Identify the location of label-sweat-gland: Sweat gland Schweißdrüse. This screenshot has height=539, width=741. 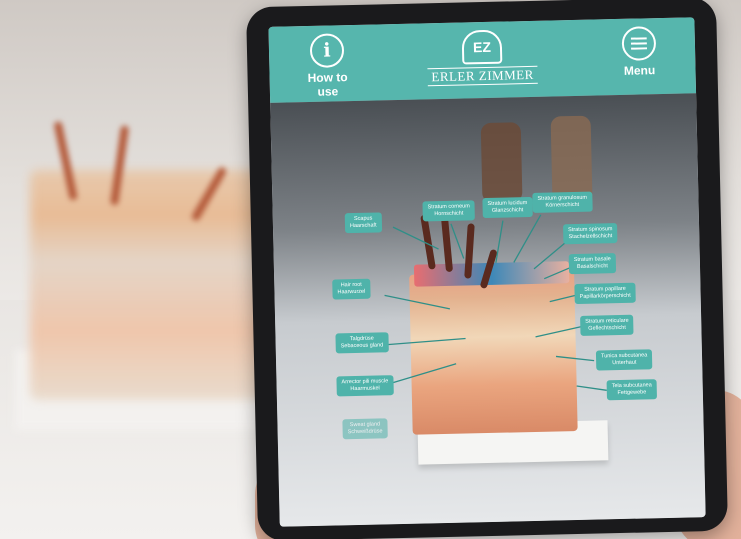
(365, 429).